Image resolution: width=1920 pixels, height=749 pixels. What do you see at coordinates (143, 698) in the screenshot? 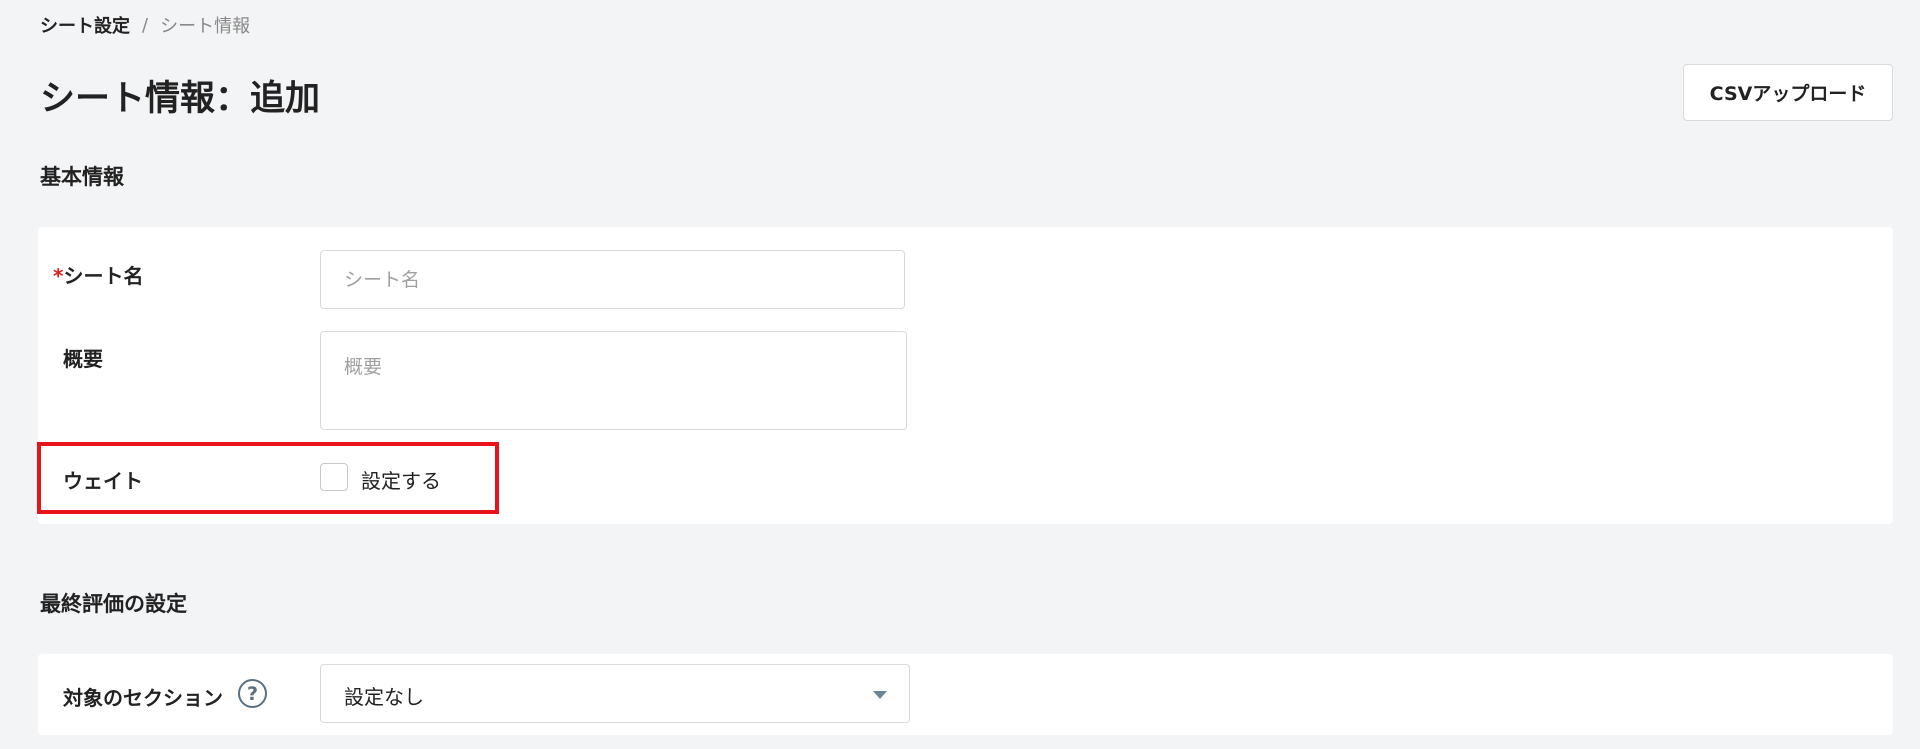
I see `target-section-label: 対象のセクション` at bounding box center [143, 698].